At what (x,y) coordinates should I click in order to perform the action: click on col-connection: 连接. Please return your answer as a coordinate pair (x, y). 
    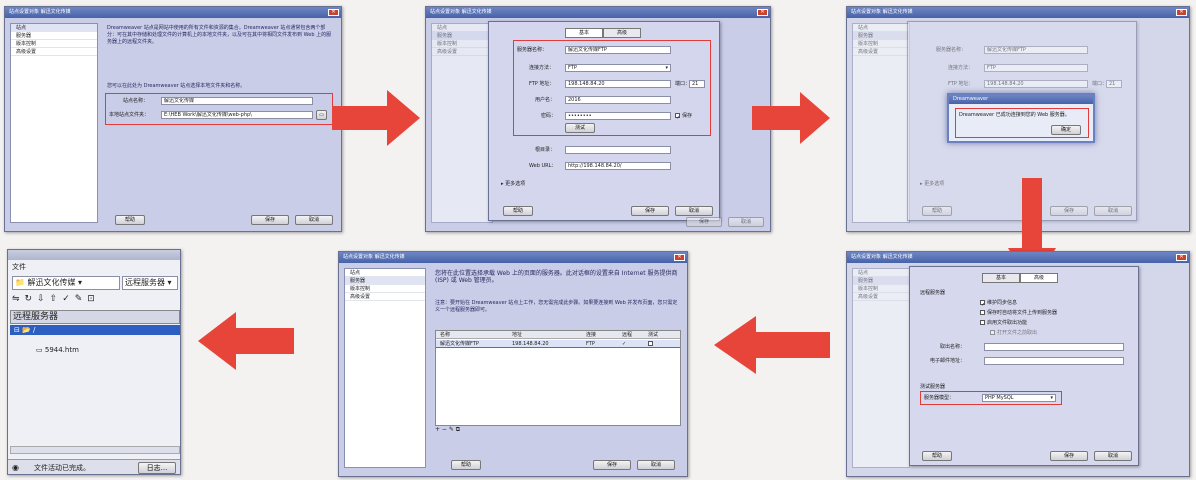
    Looking at the image, I should click on (591, 335).